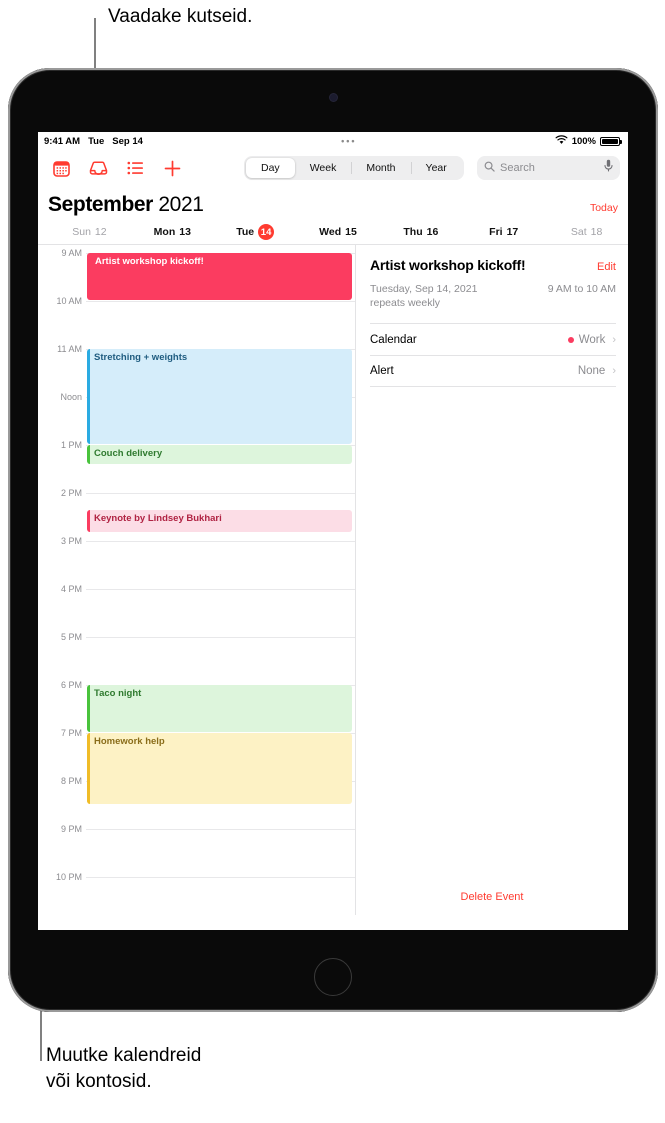  Describe the element at coordinates (548, 168) in the screenshot. I see `search-input: Search` at that location.